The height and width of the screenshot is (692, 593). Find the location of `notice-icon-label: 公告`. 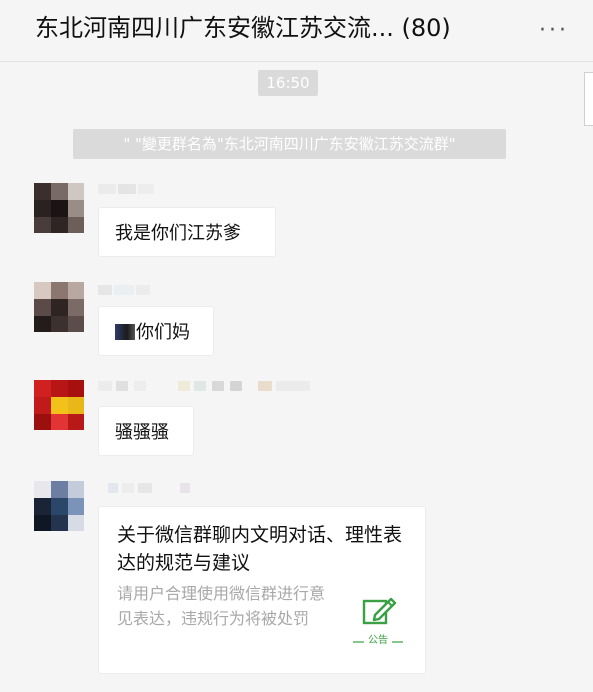

notice-icon-label: 公告 is located at coordinates (378, 640).